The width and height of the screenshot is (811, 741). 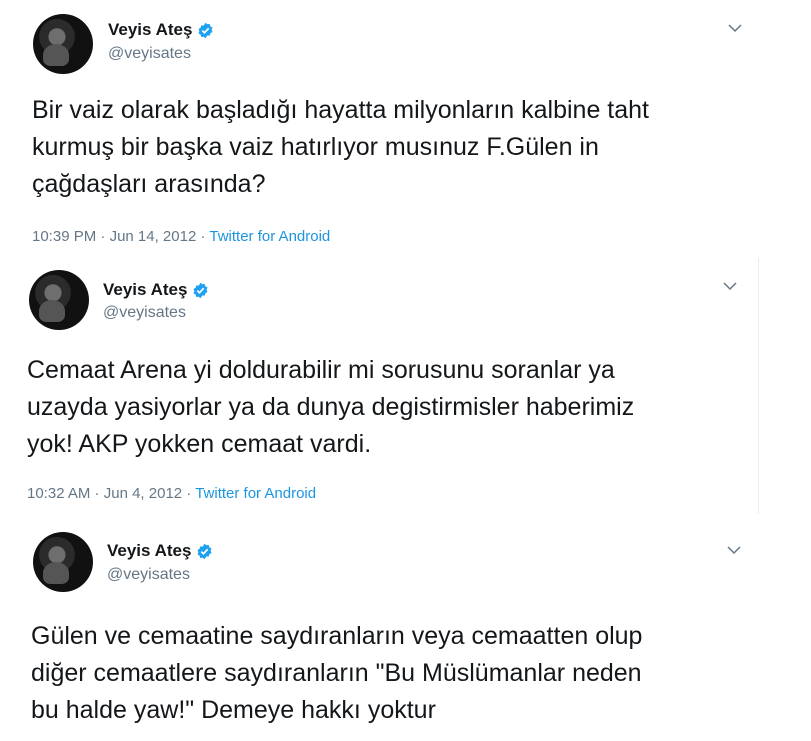 What do you see at coordinates (153, 236) in the screenshot?
I see `tweet-date: Jun 14, 2012` at bounding box center [153, 236].